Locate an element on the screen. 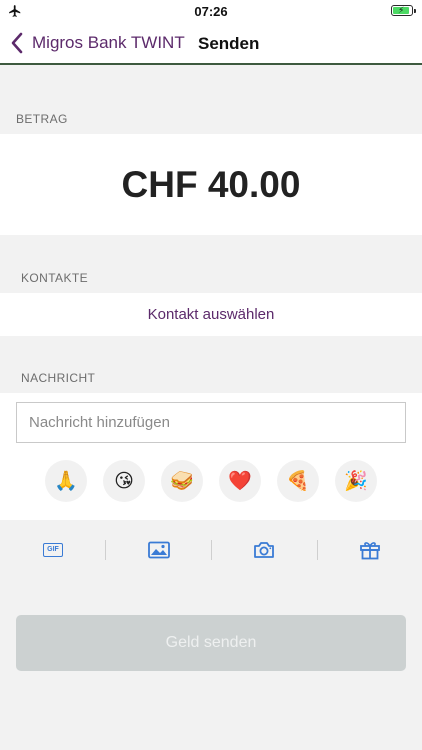 The image size is (422, 750). amount-panel: CHF 40.00 is located at coordinates (211, 184).